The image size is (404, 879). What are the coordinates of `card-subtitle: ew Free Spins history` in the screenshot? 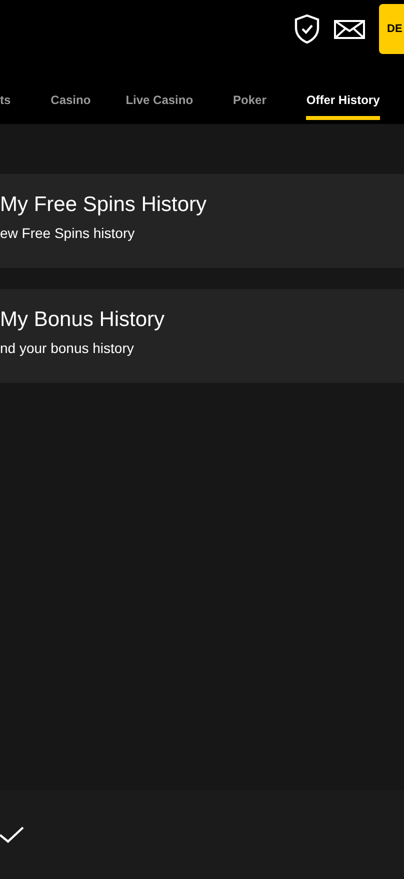 It's located at (67, 233).